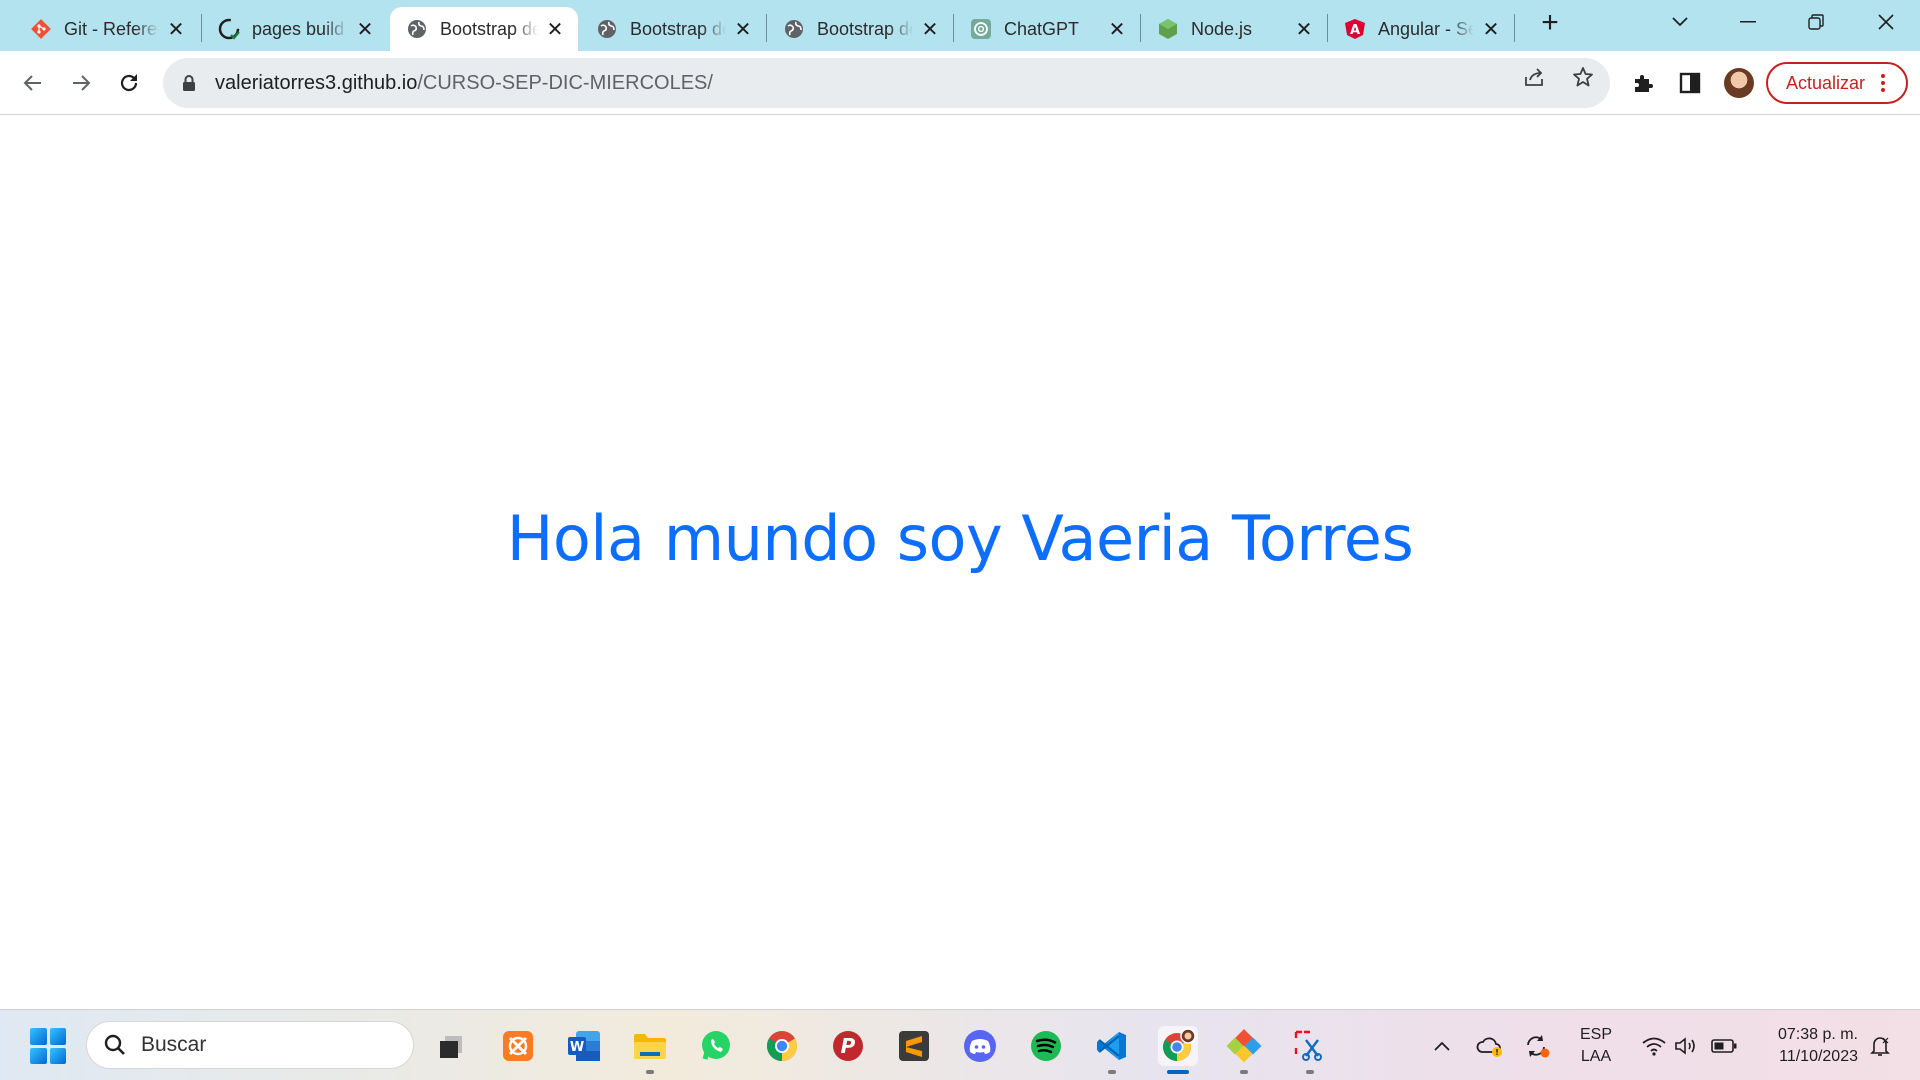 This screenshot has height=1080, width=1920. I want to click on angular-icon: A, so click(1355, 29).